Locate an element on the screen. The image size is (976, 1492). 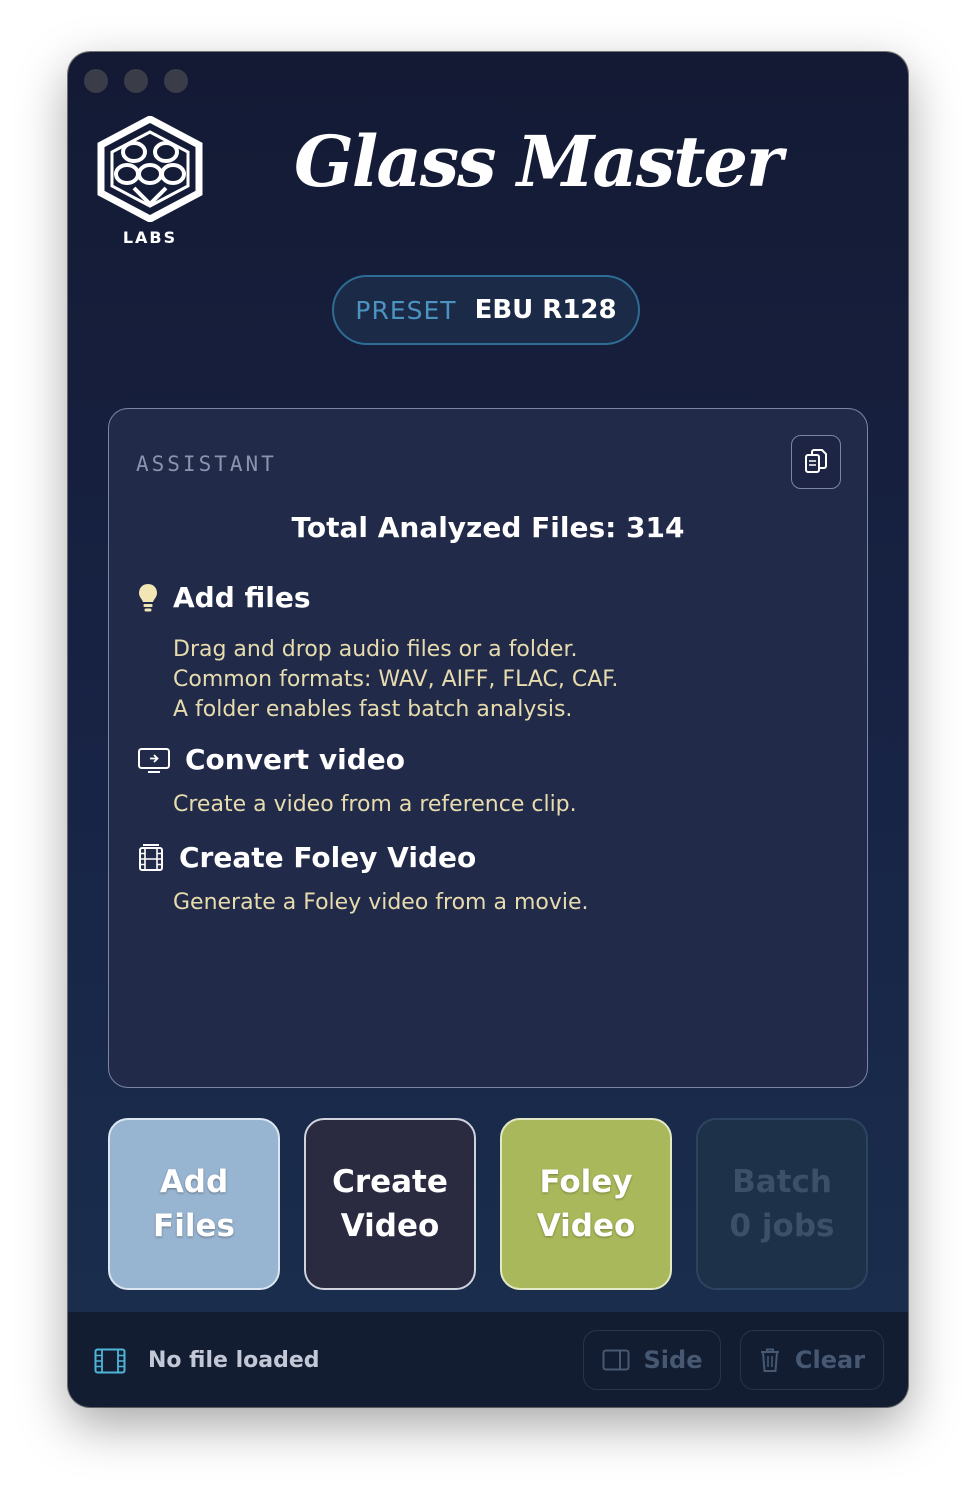
tip-line: Generate a Foley video from a movie. is located at coordinates (381, 902).